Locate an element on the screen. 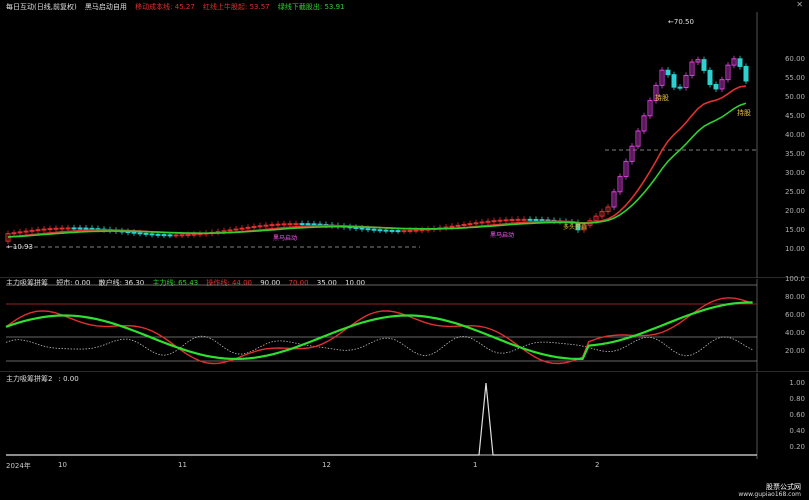 This screenshot has width=809, height=500. signal-label-hold-1: 持股 is located at coordinates (662, 98).